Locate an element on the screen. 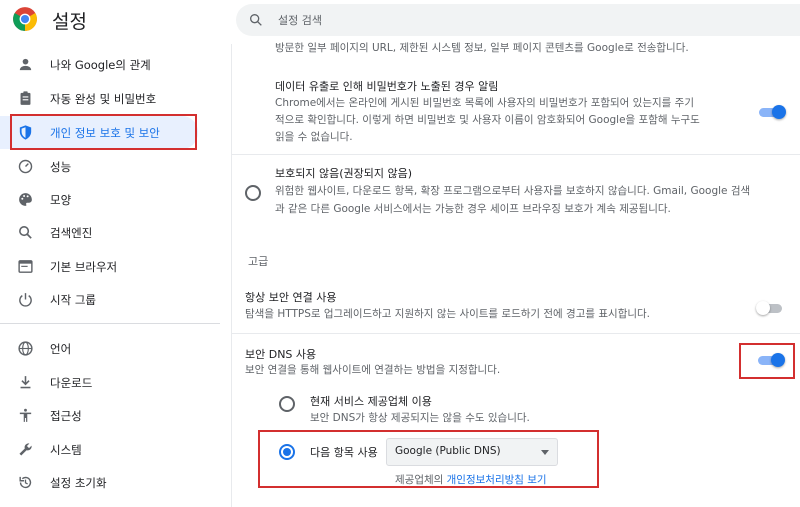 This screenshot has height=507, width=800. sidebar-item-label: 시스템 is located at coordinates (66, 449).